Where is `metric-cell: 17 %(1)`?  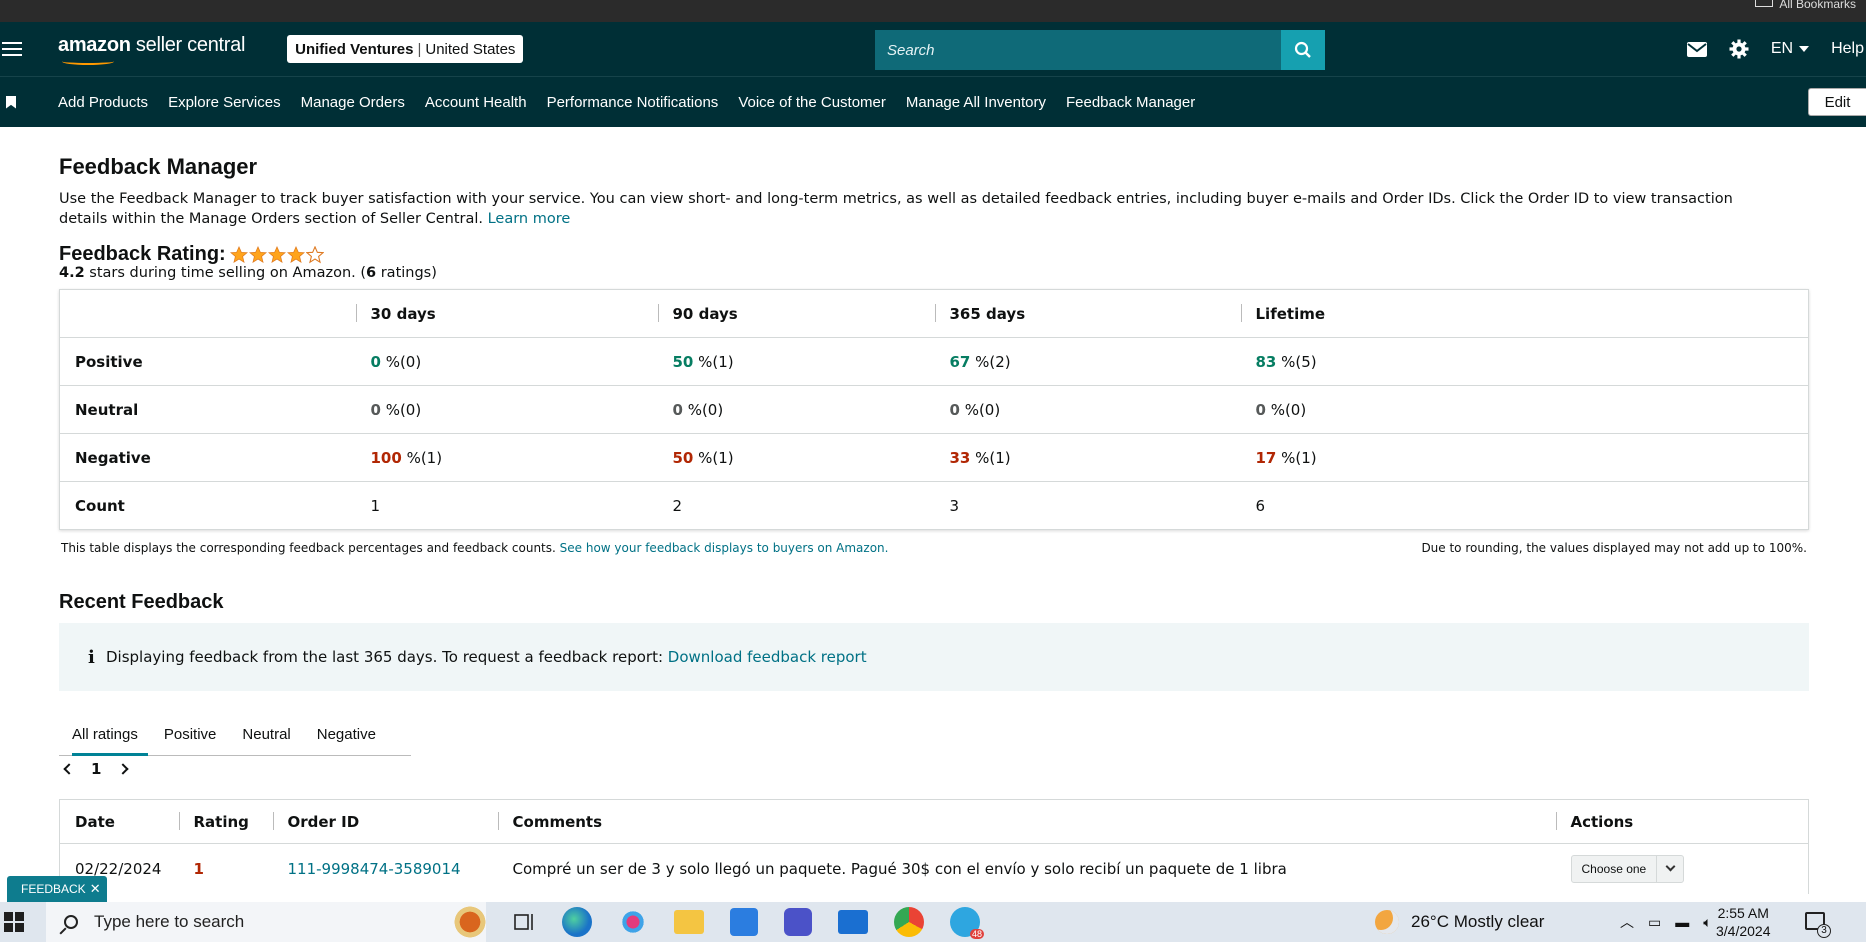 metric-cell: 17 %(1) is located at coordinates (1524, 457).